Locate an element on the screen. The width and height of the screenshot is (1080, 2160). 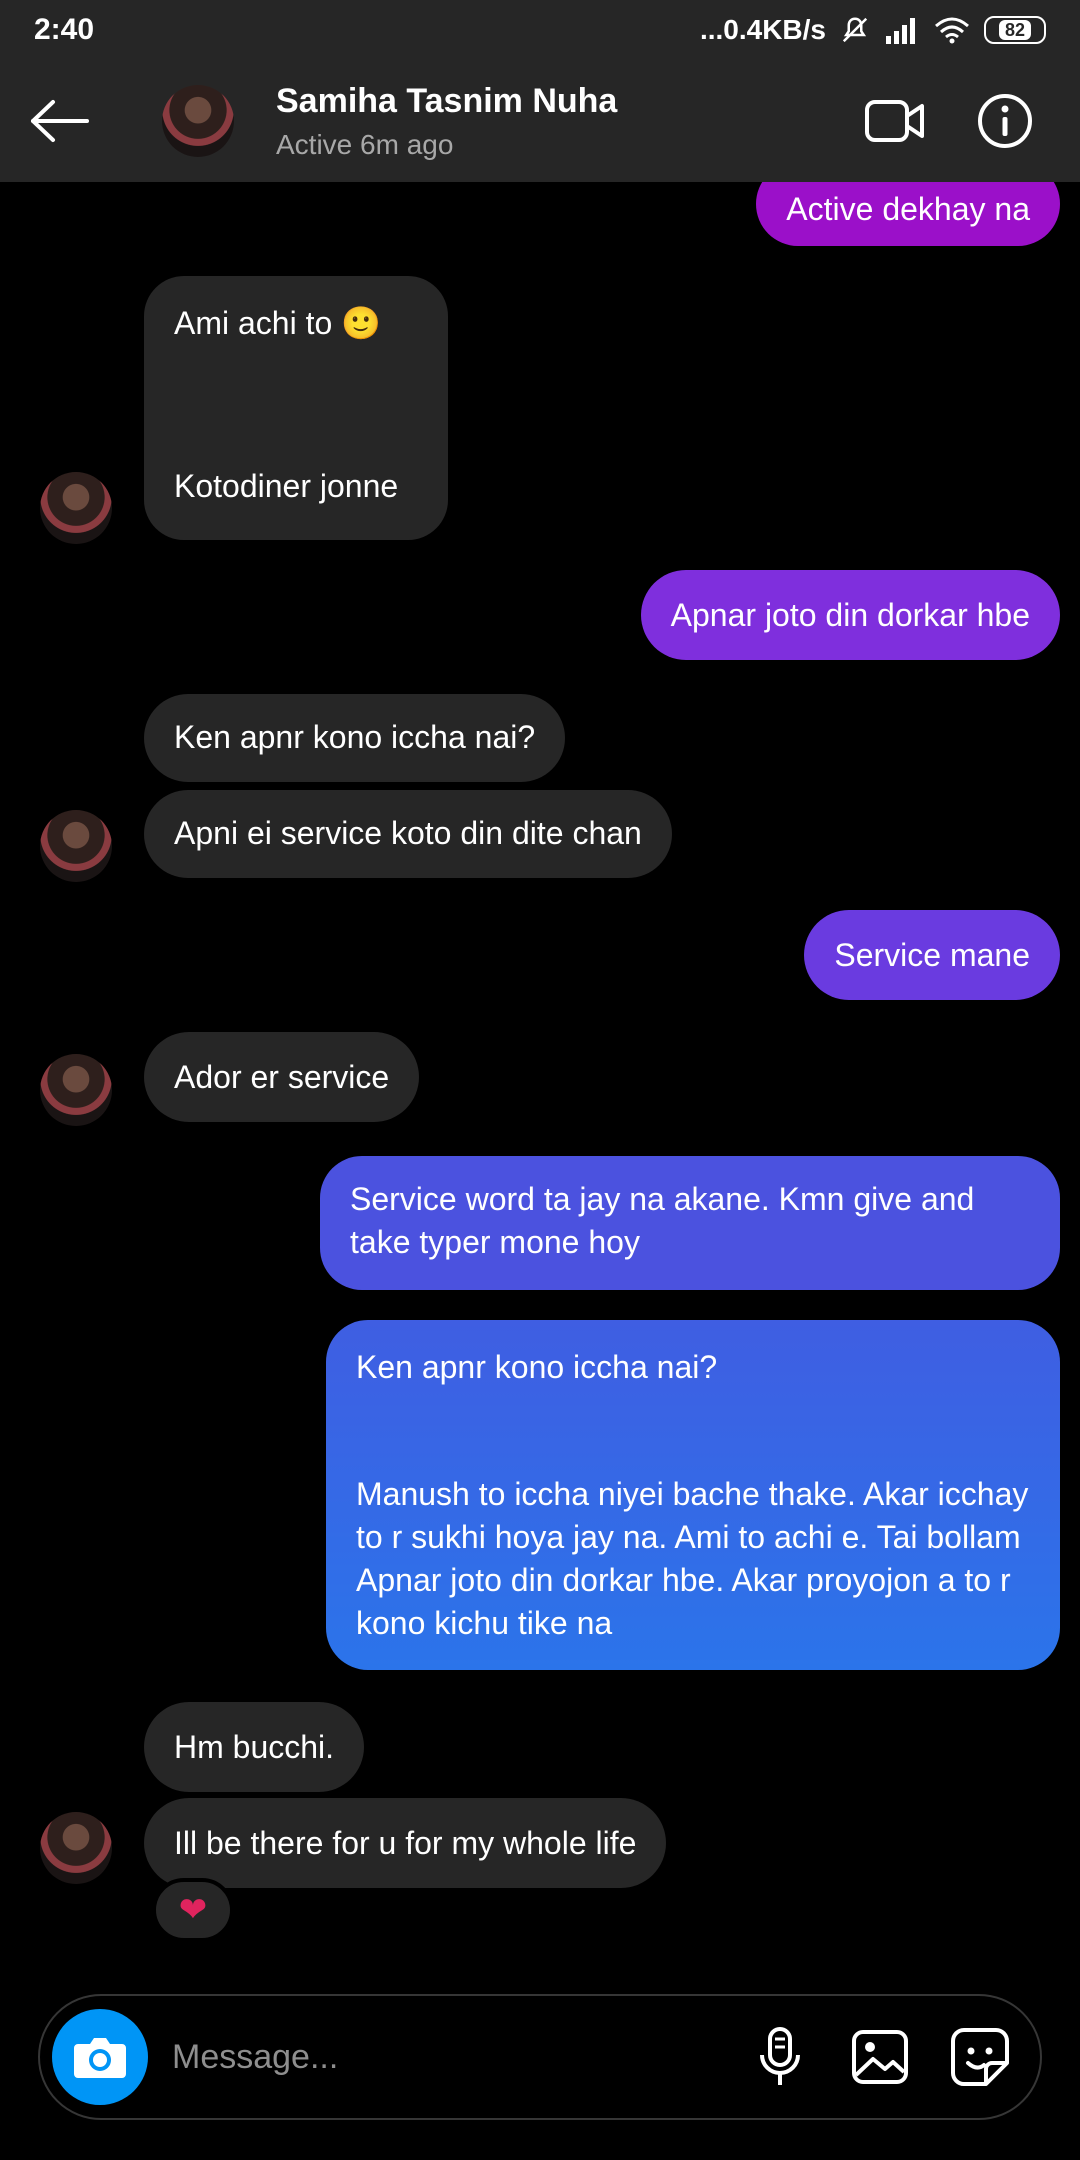
message-composer is located at coordinates (540, 2057).